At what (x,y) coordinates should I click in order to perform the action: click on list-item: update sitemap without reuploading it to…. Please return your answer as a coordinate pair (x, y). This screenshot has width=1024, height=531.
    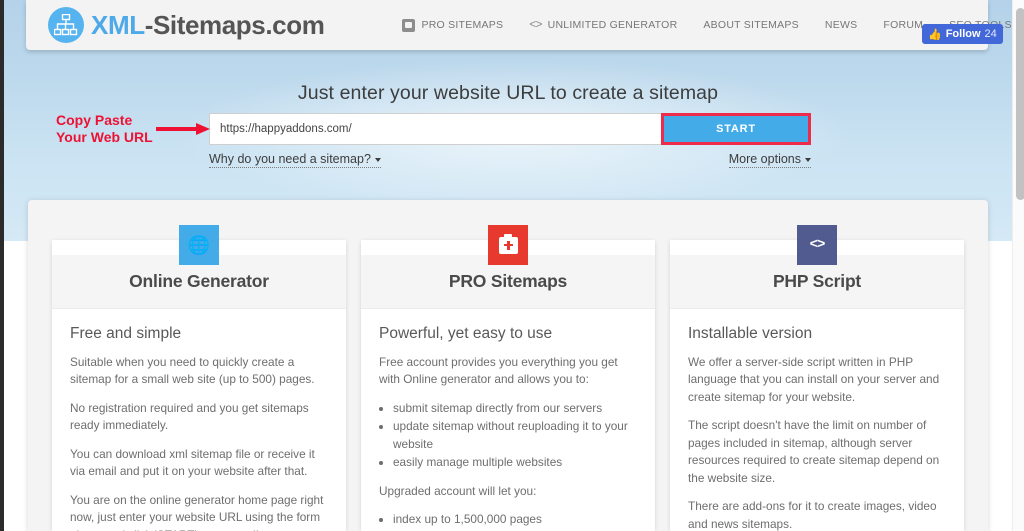
    Looking at the image, I should click on (515, 435).